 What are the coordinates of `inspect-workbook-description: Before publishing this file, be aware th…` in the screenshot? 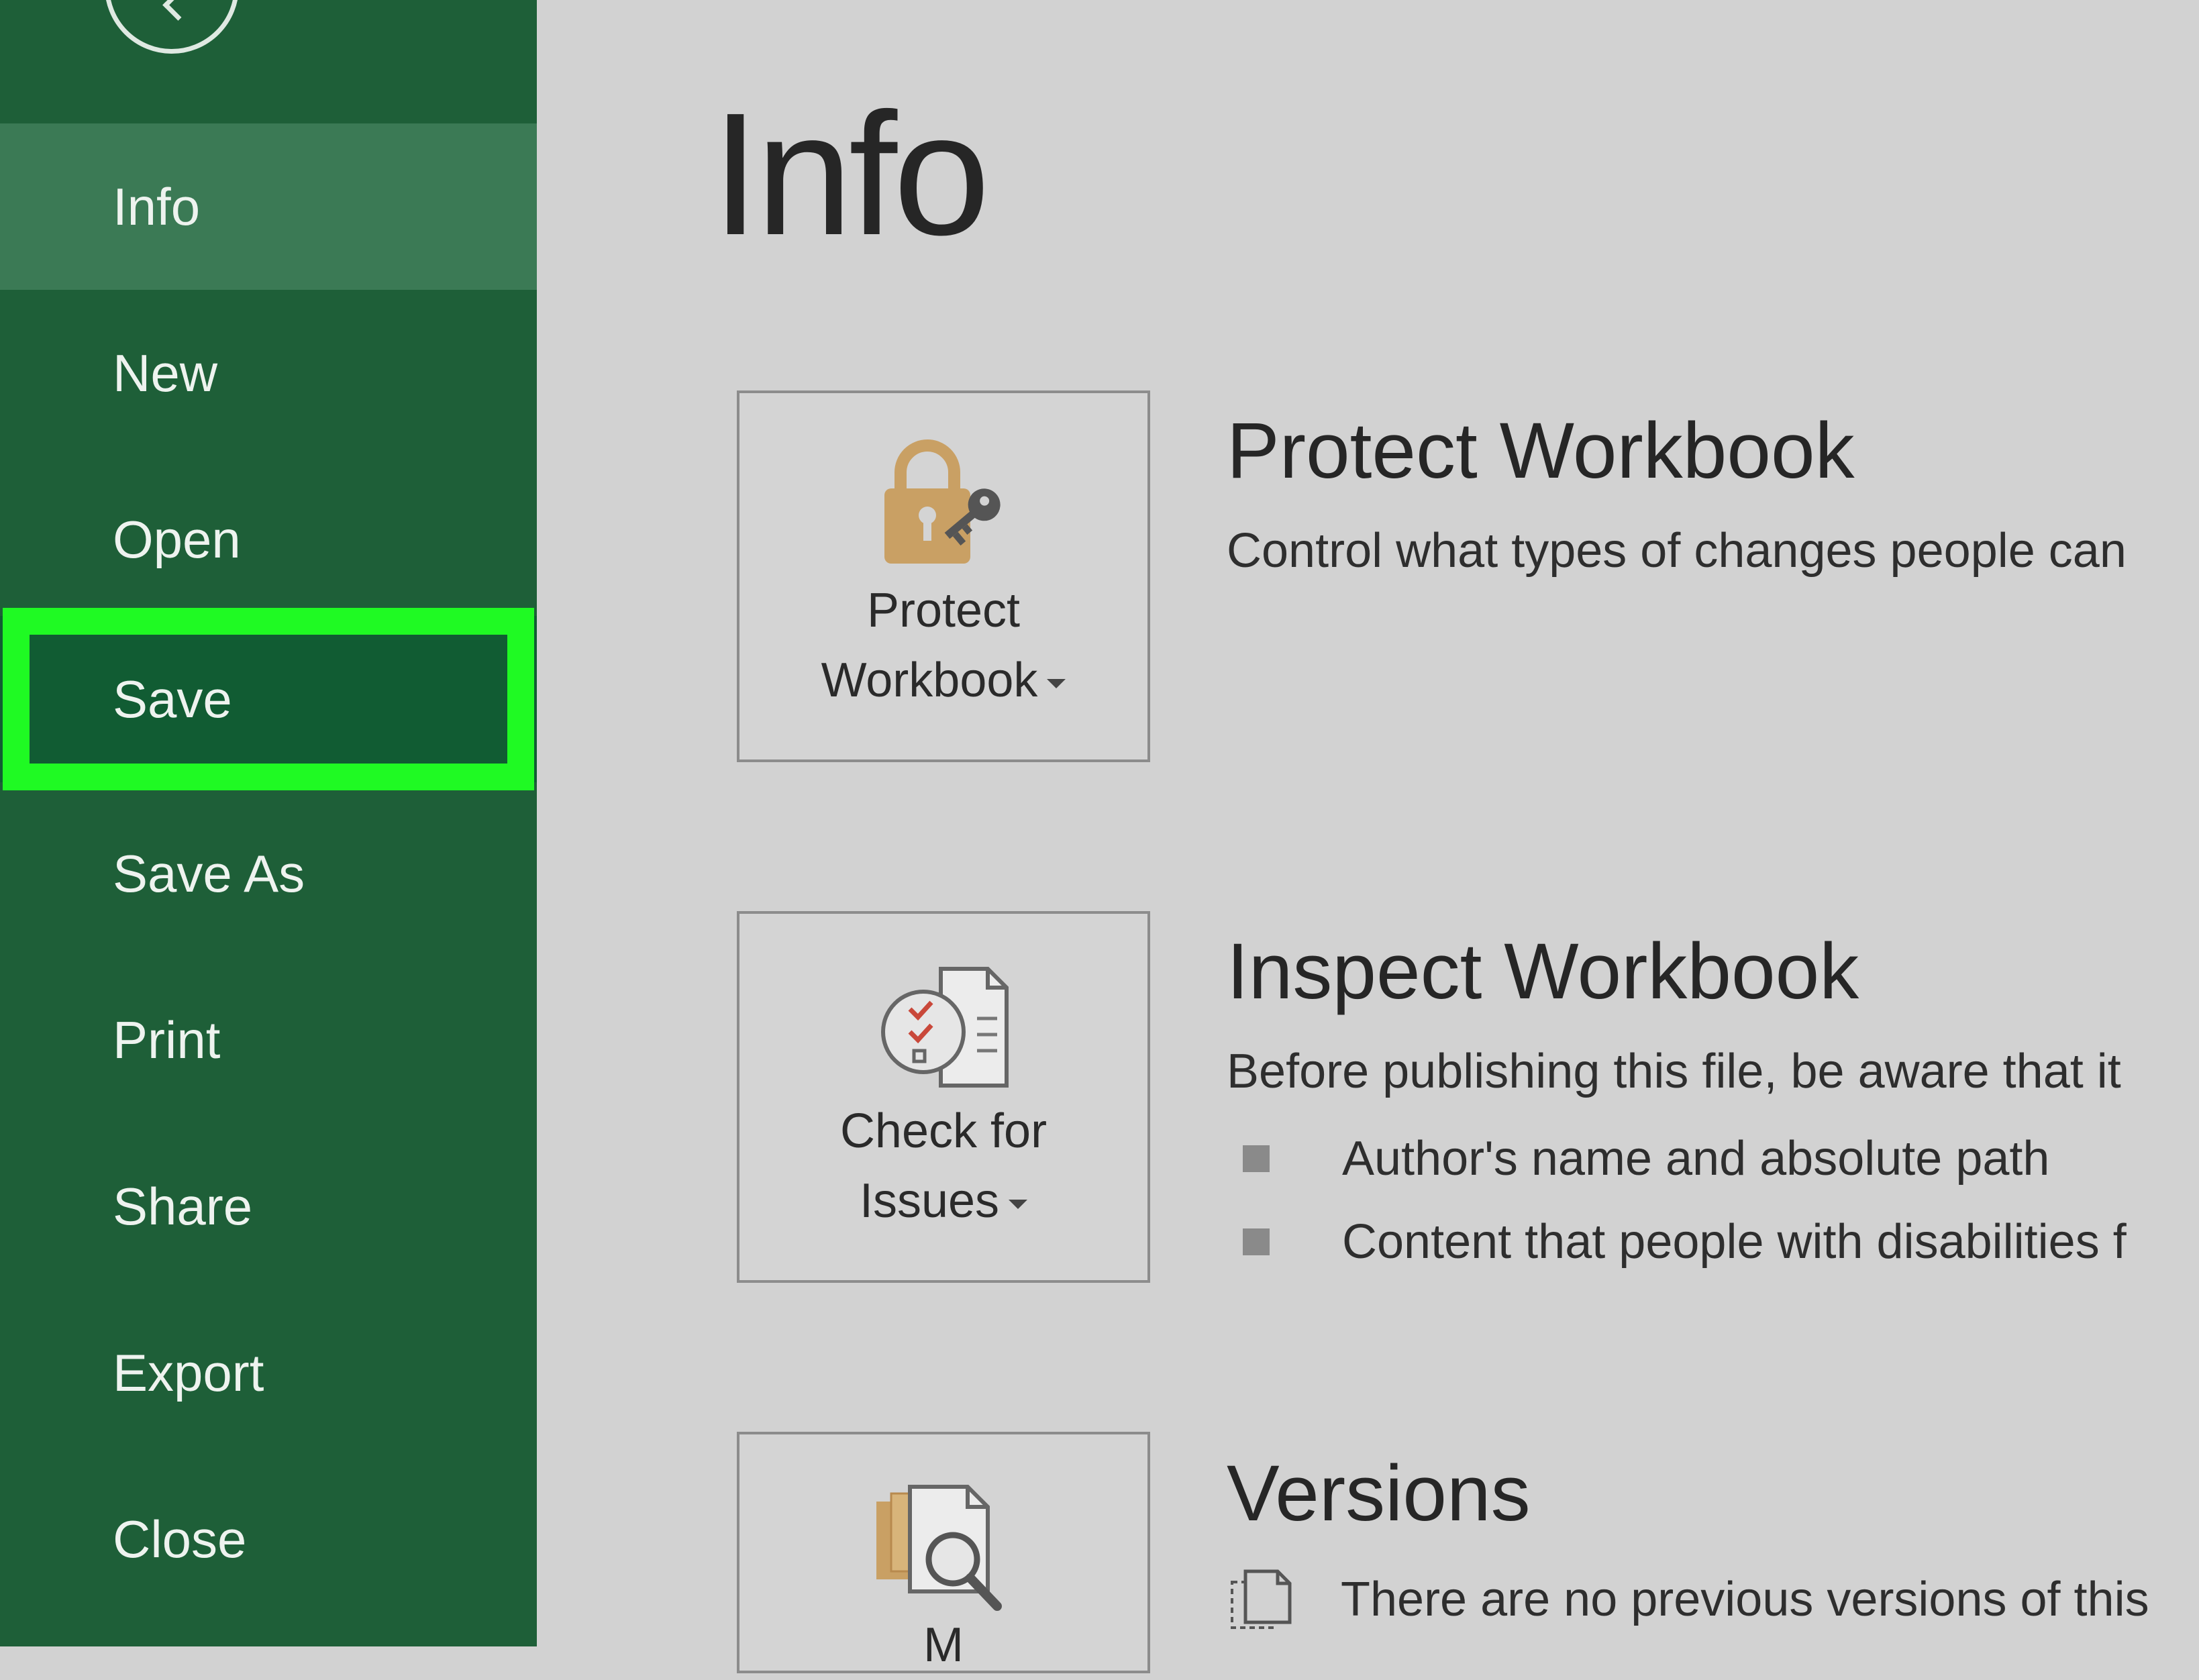 It's located at (1674, 1071).